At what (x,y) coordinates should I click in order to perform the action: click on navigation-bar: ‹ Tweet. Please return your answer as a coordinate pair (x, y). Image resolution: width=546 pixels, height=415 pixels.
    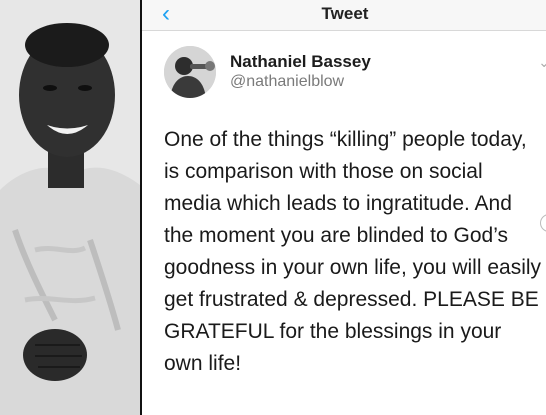
    Looking at the image, I should click on (344, 15).